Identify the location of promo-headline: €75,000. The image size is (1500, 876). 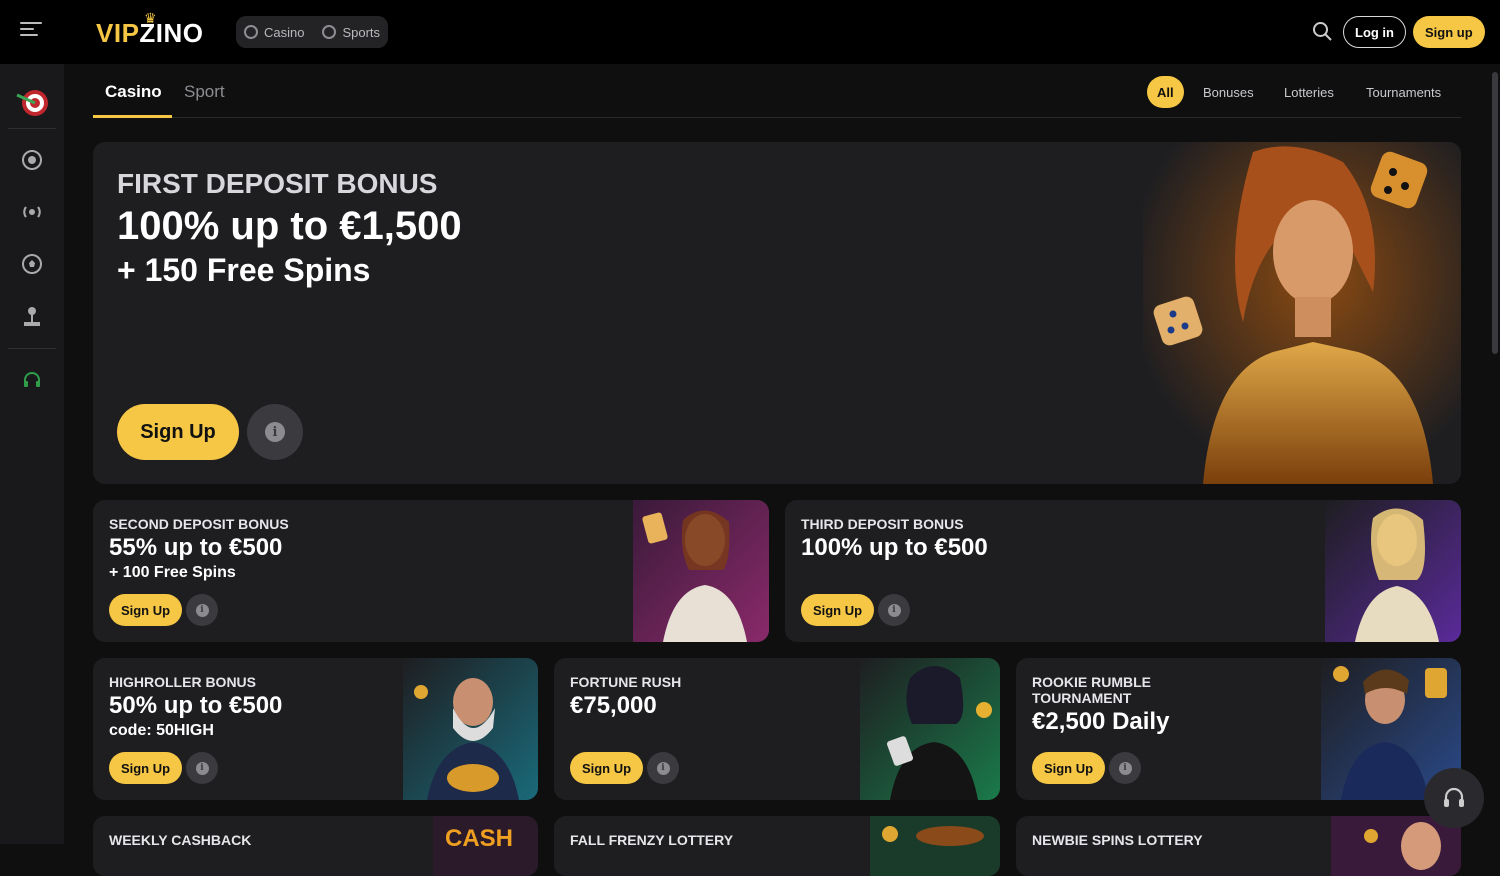
(613, 705).